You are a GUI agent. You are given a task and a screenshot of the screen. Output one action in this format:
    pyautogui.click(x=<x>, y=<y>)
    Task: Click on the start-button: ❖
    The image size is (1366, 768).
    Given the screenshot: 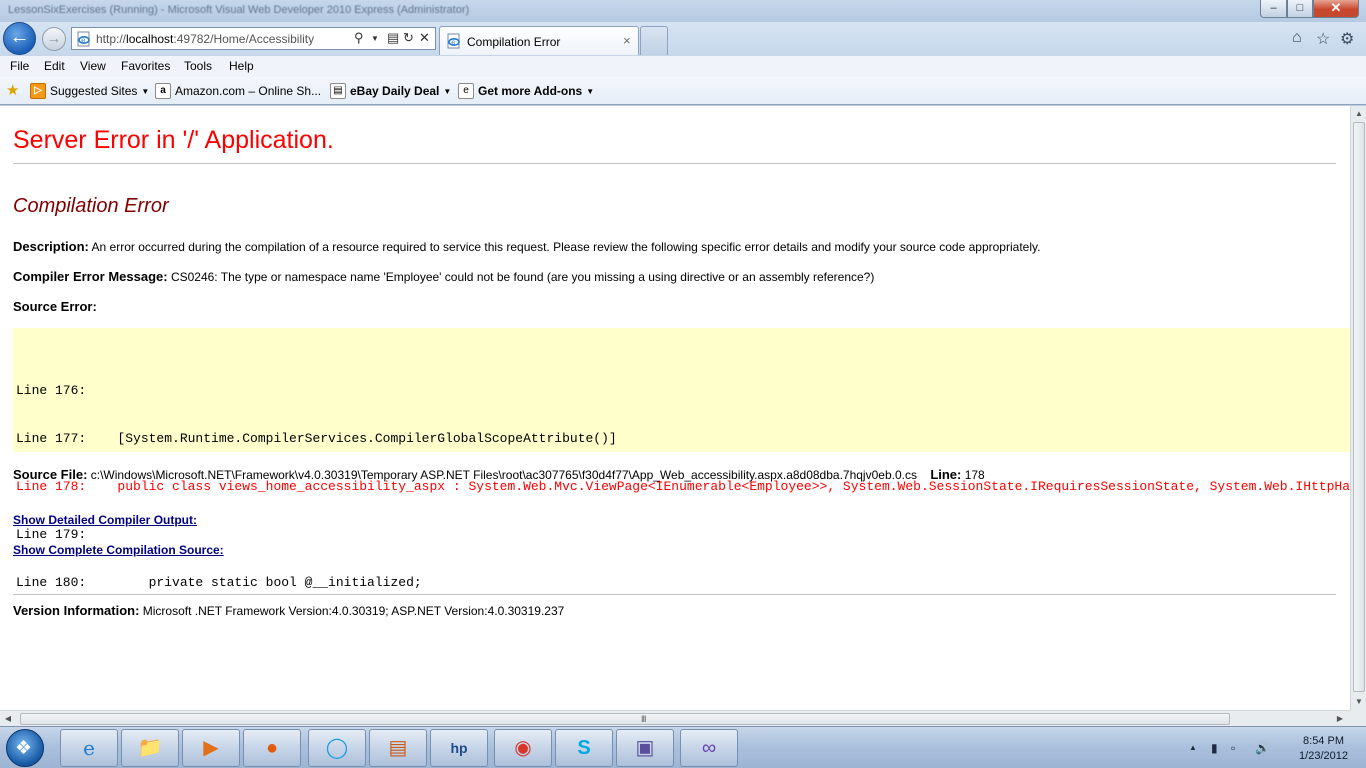 What is the action you would take?
    pyautogui.click(x=25, y=748)
    